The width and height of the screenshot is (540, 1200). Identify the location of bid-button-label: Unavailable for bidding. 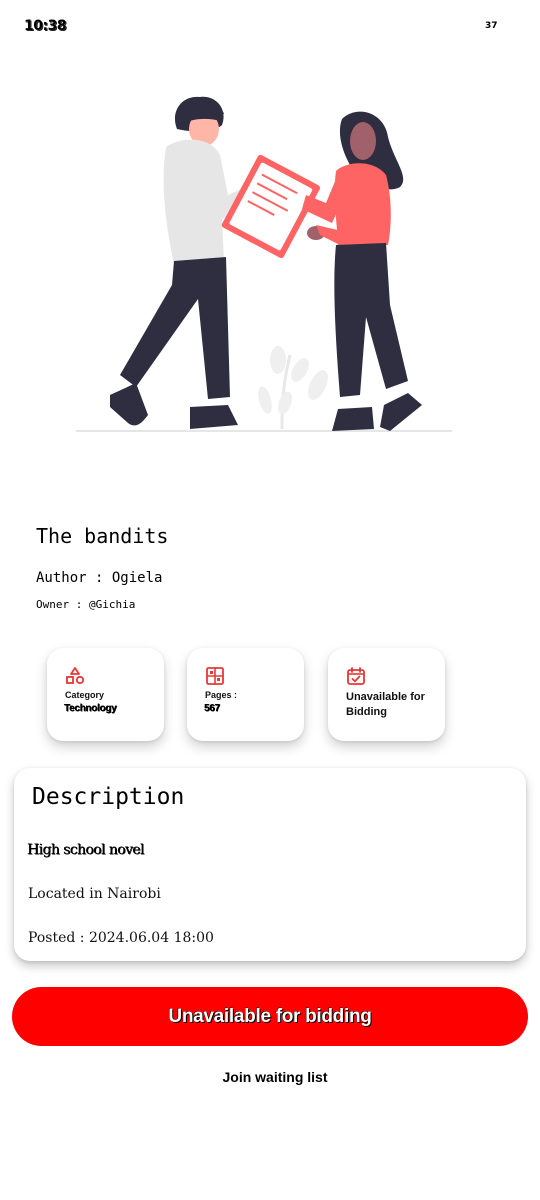
(270, 1016).